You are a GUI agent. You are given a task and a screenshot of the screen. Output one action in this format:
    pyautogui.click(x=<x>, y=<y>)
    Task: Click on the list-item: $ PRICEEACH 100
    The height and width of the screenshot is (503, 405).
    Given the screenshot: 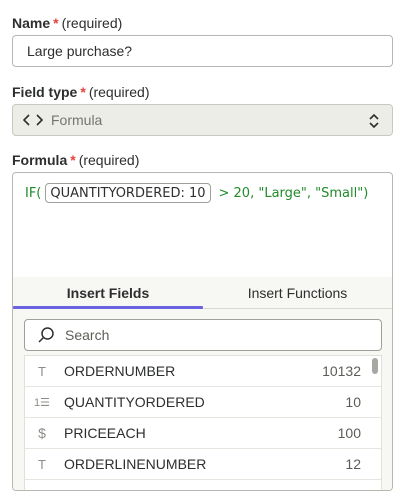 What is the action you would take?
    pyautogui.click(x=203, y=433)
    